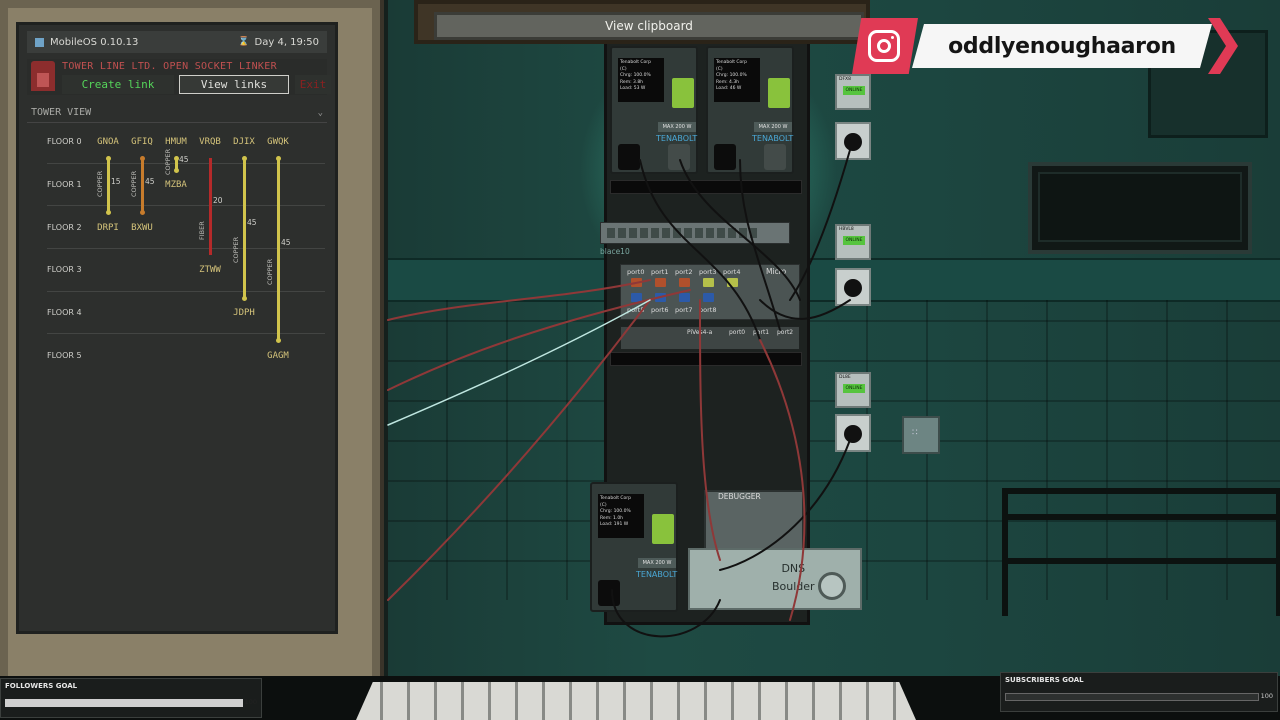 This screenshot has width=1280, height=720. I want to click on breaker-3-switch: ONLINE, so click(854, 388).